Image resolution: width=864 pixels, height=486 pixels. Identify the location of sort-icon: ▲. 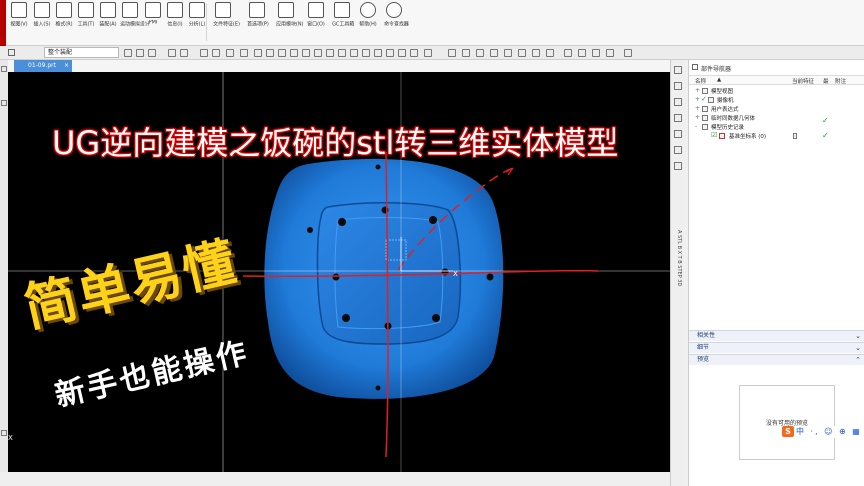
(719, 80).